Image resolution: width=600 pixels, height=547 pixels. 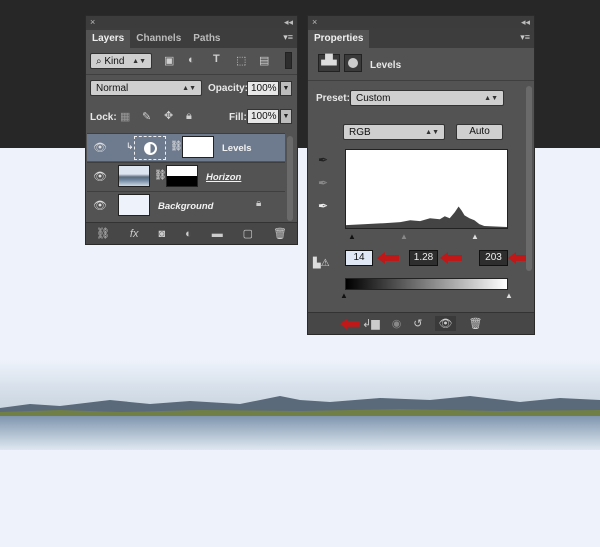 I want to click on levels-mask-thumbnail, so click(x=198, y=147).